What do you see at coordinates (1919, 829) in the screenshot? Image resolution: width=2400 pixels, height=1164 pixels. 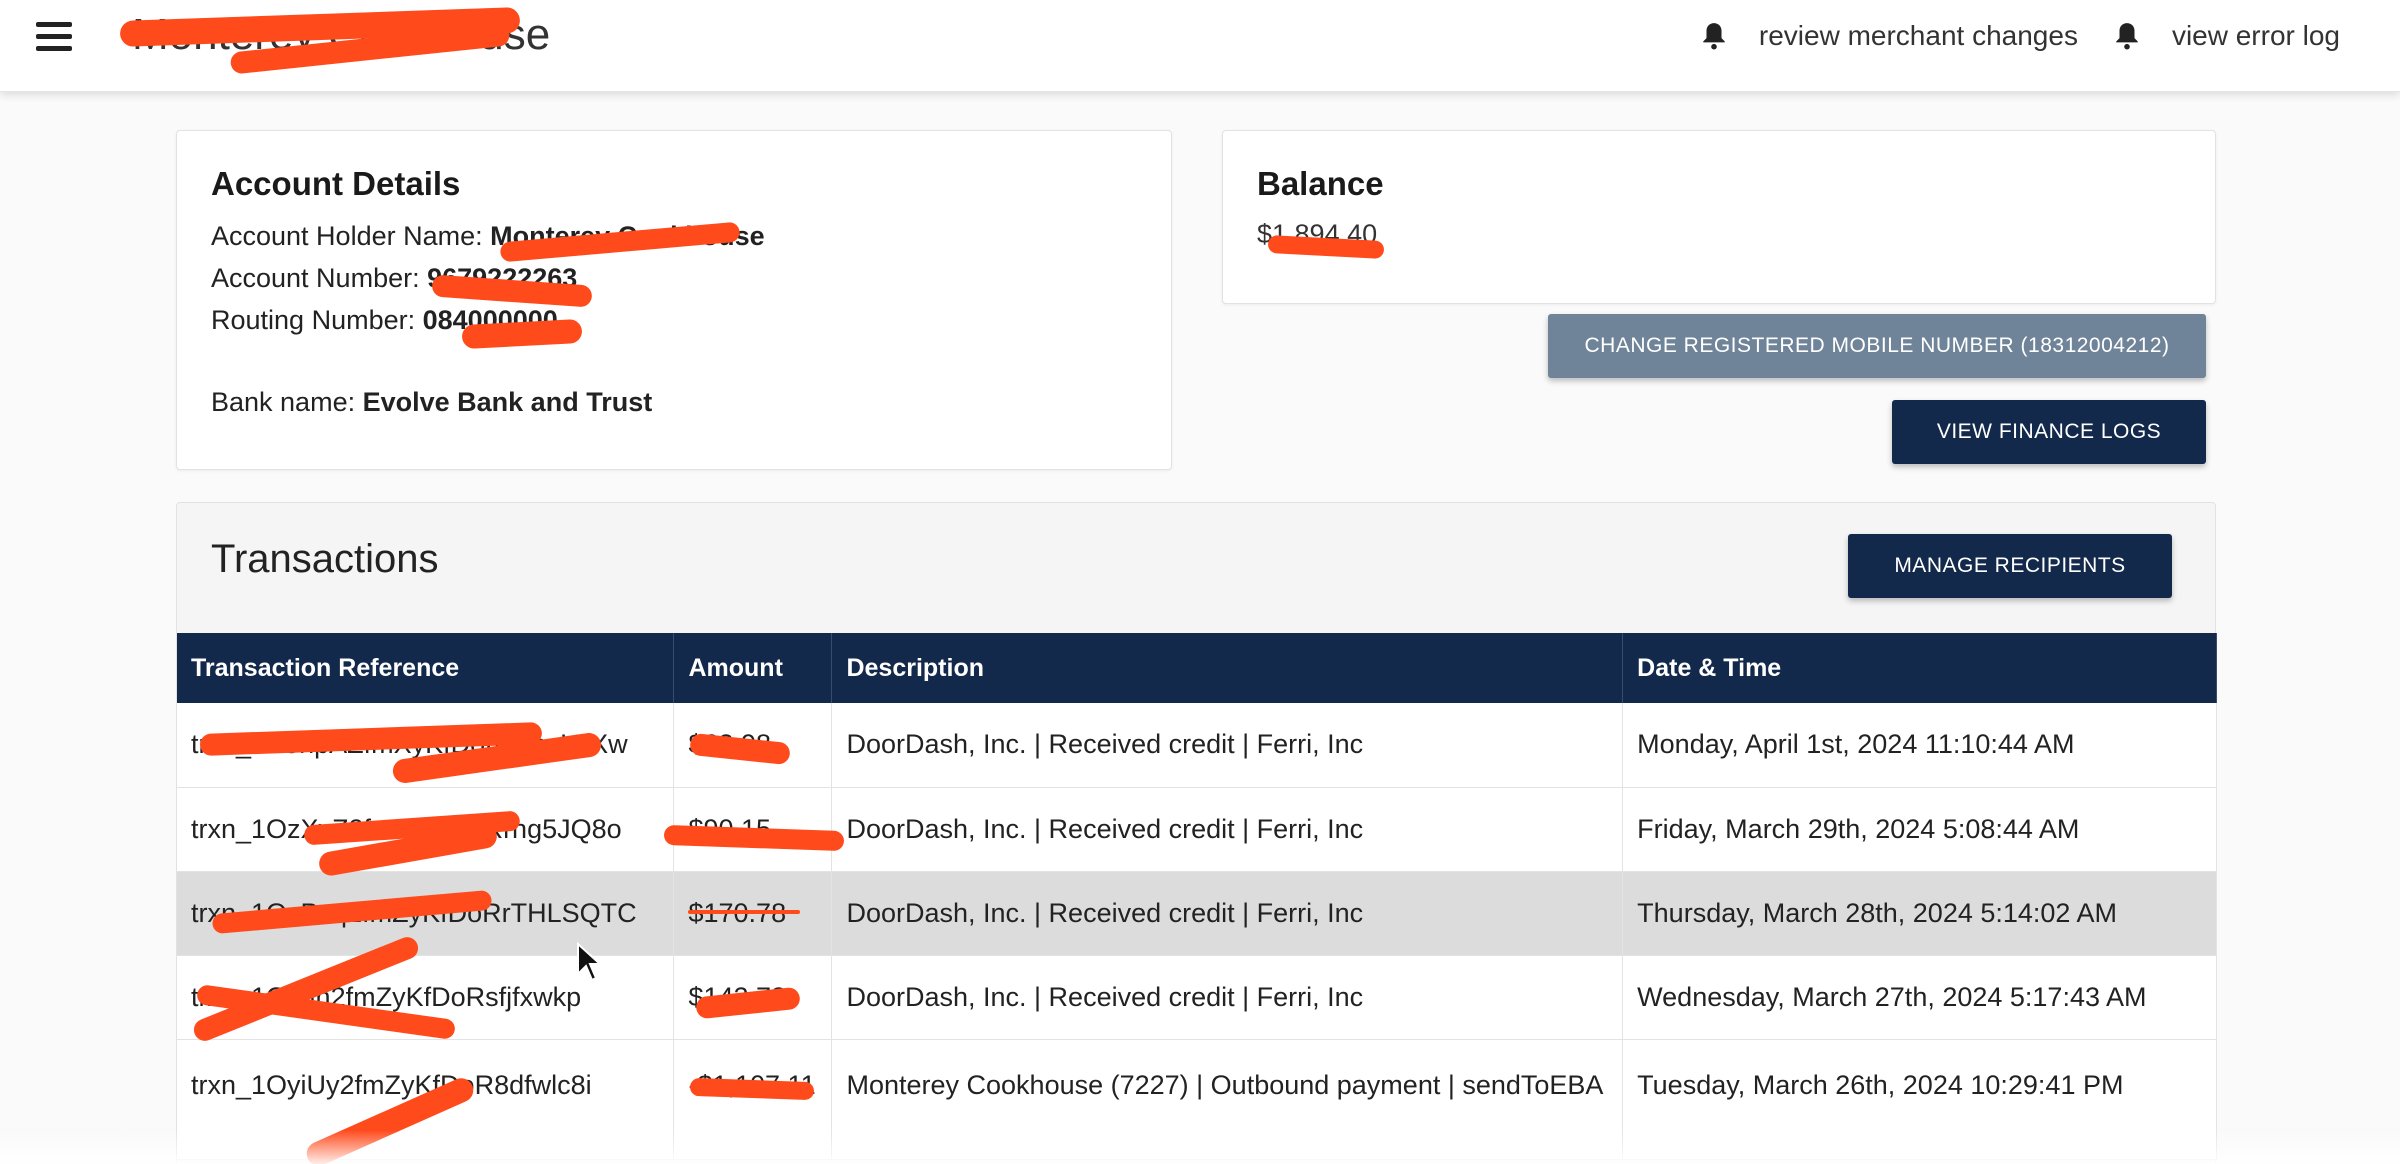 I see `transaction-datetime: Friday, March 29th, 2024 5:08:44 AM` at bounding box center [1919, 829].